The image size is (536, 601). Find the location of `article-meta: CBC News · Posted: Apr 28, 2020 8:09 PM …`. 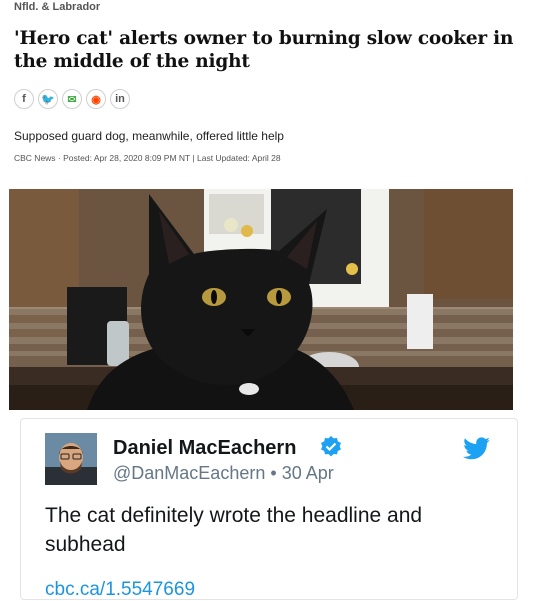

article-meta: CBC News · Posted: Apr 28, 2020 8:09 PM … is located at coordinates (147, 158).